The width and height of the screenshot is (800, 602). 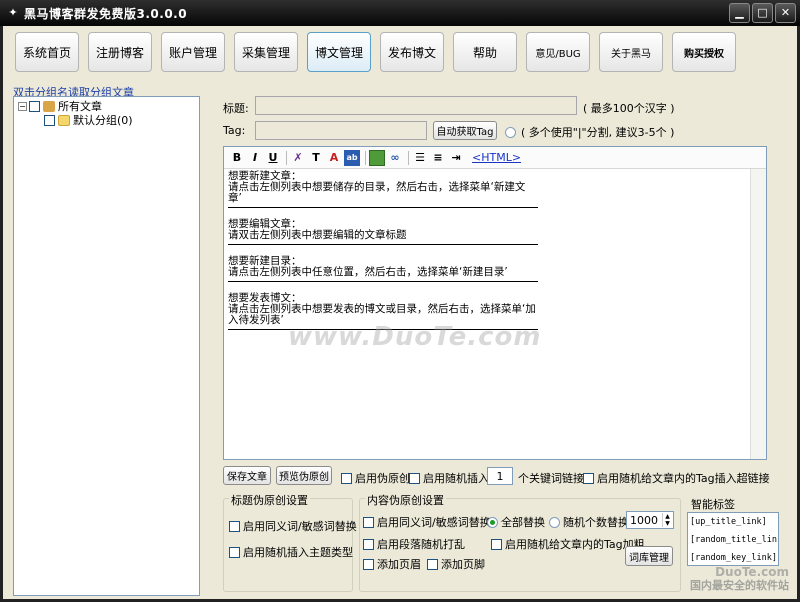 I want to click on shuffle-label: 启用段落随机打乱, so click(x=421, y=544).